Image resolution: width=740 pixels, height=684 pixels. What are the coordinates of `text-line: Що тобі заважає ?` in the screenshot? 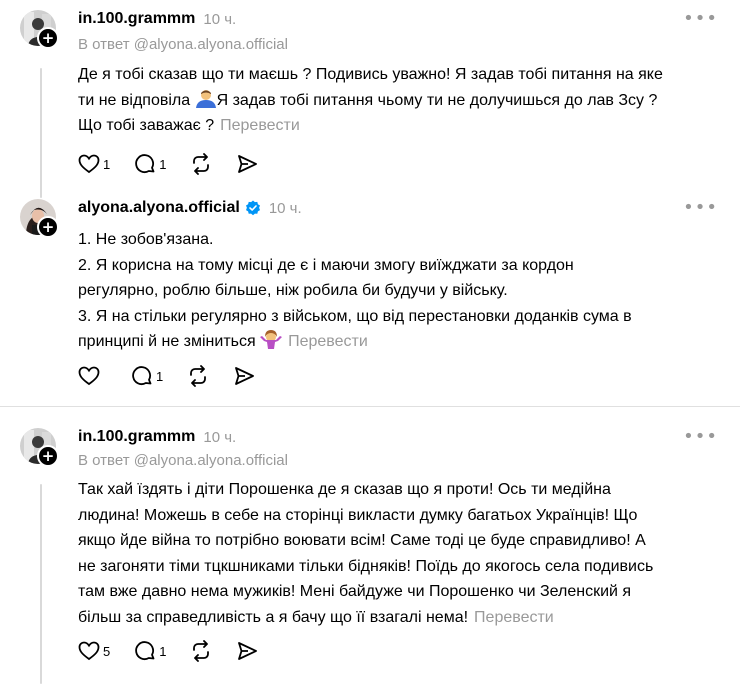 It's located at (146, 125).